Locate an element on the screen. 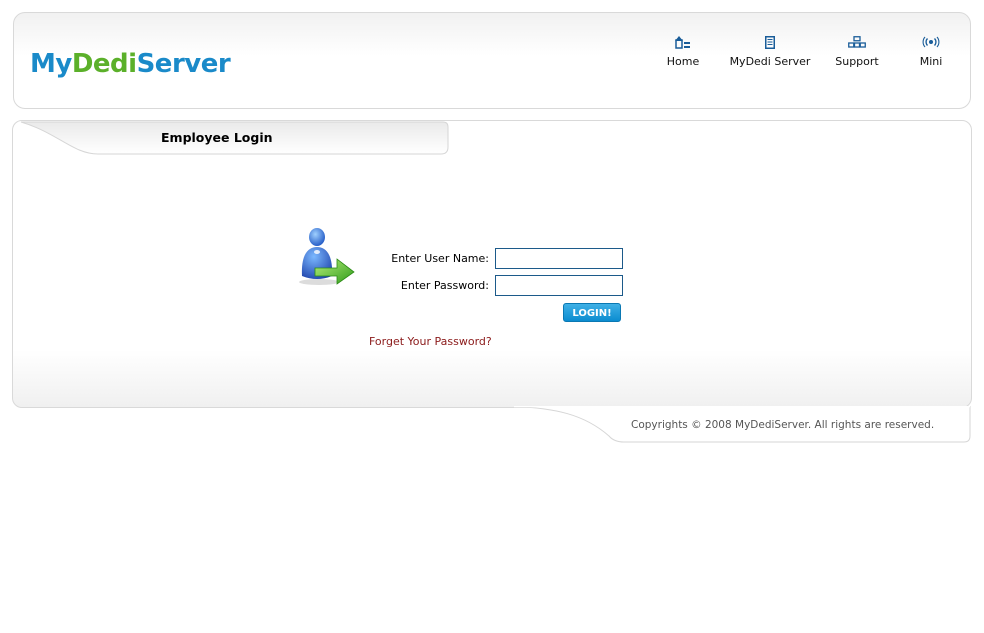  nav-item-mydedi-server: MyDedi Server is located at coordinates (770, 56).